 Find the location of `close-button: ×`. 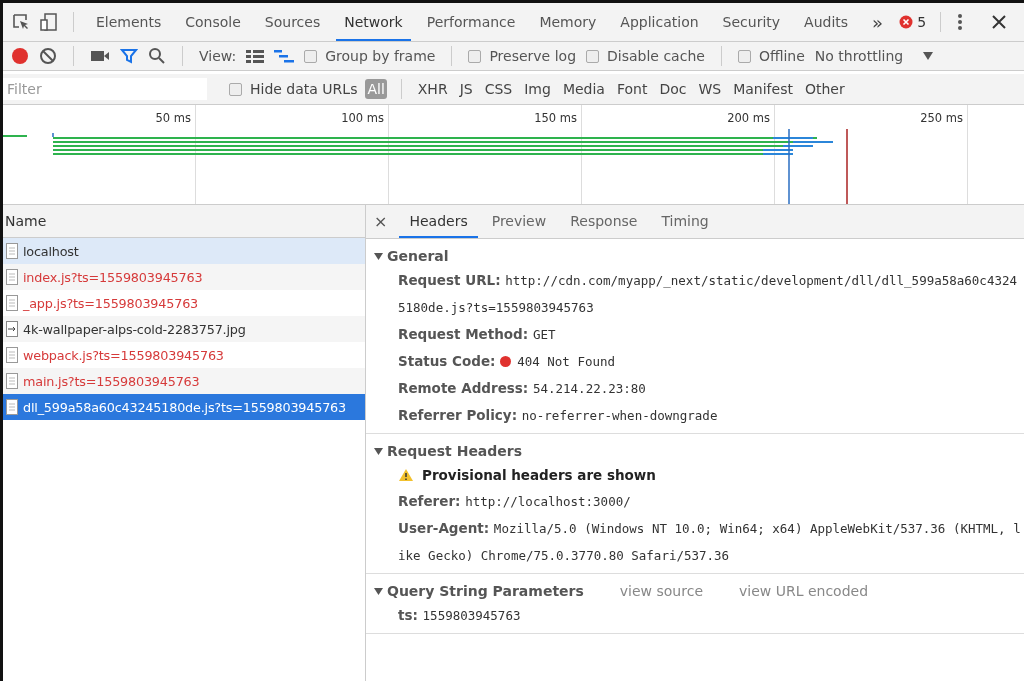

close-button: × is located at coordinates (385, 225).